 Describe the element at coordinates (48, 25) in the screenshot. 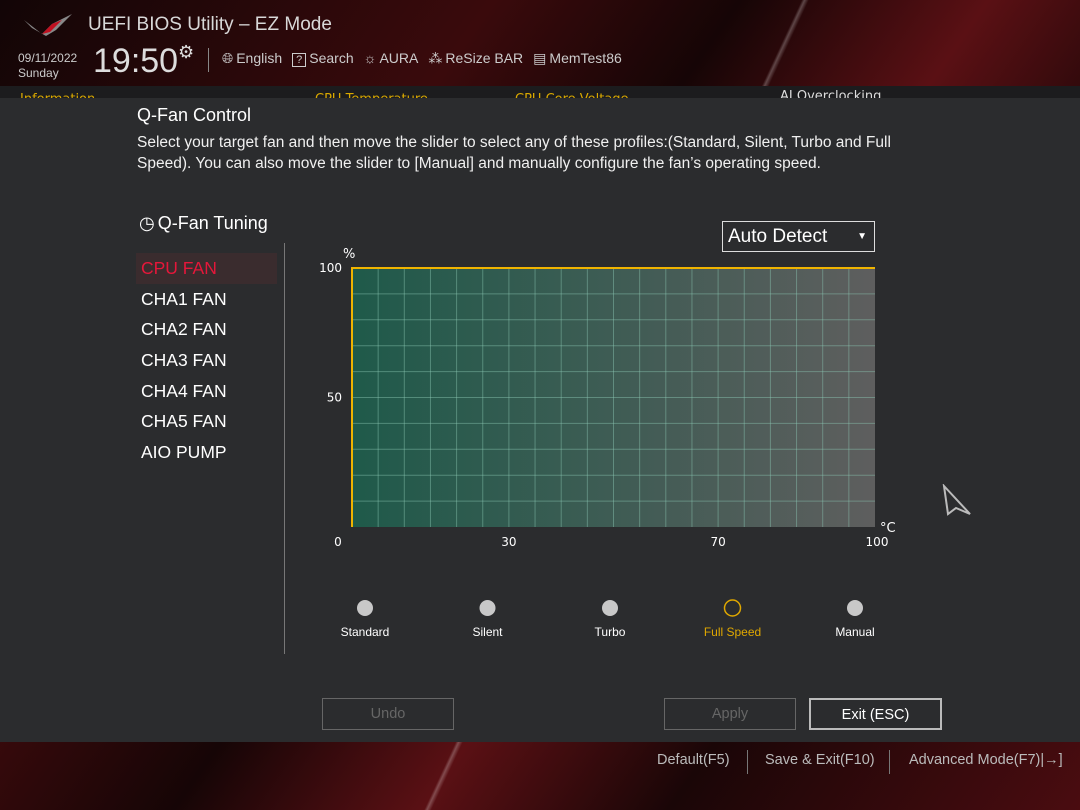

I see `rog-logo` at that location.